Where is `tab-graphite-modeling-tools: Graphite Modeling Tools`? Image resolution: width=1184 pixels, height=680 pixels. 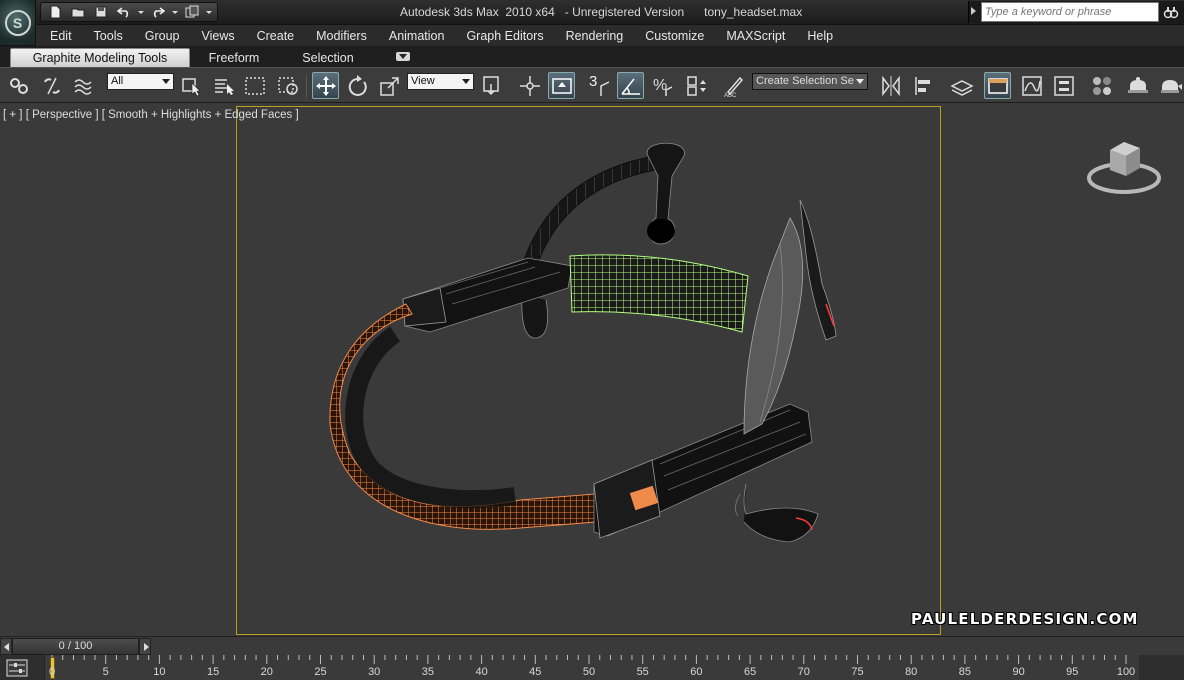 tab-graphite-modeling-tools: Graphite Modeling Tools is located at coordinates (100, 57).